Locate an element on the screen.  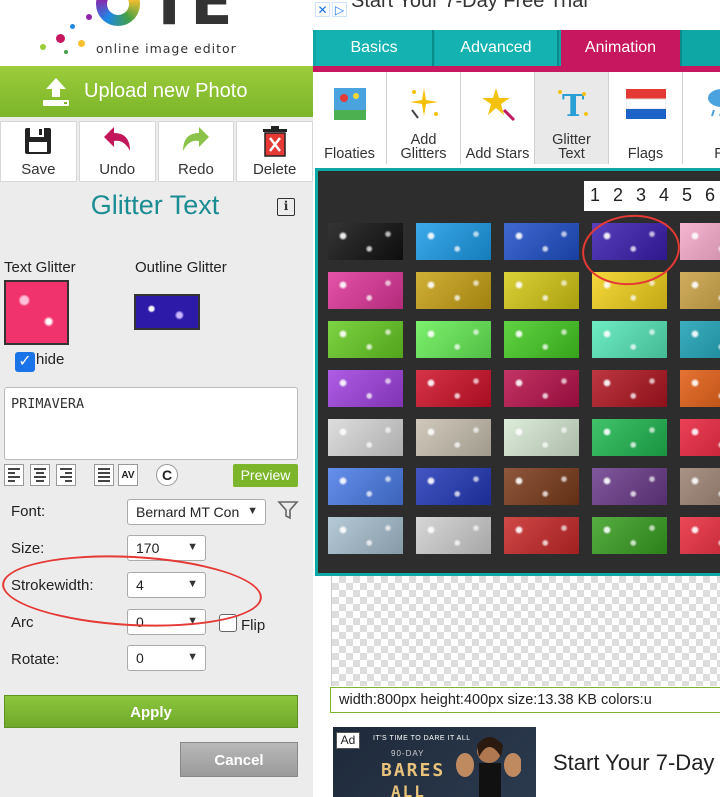
font-value: Bernard MT Con is located at coordinates (188, 512).